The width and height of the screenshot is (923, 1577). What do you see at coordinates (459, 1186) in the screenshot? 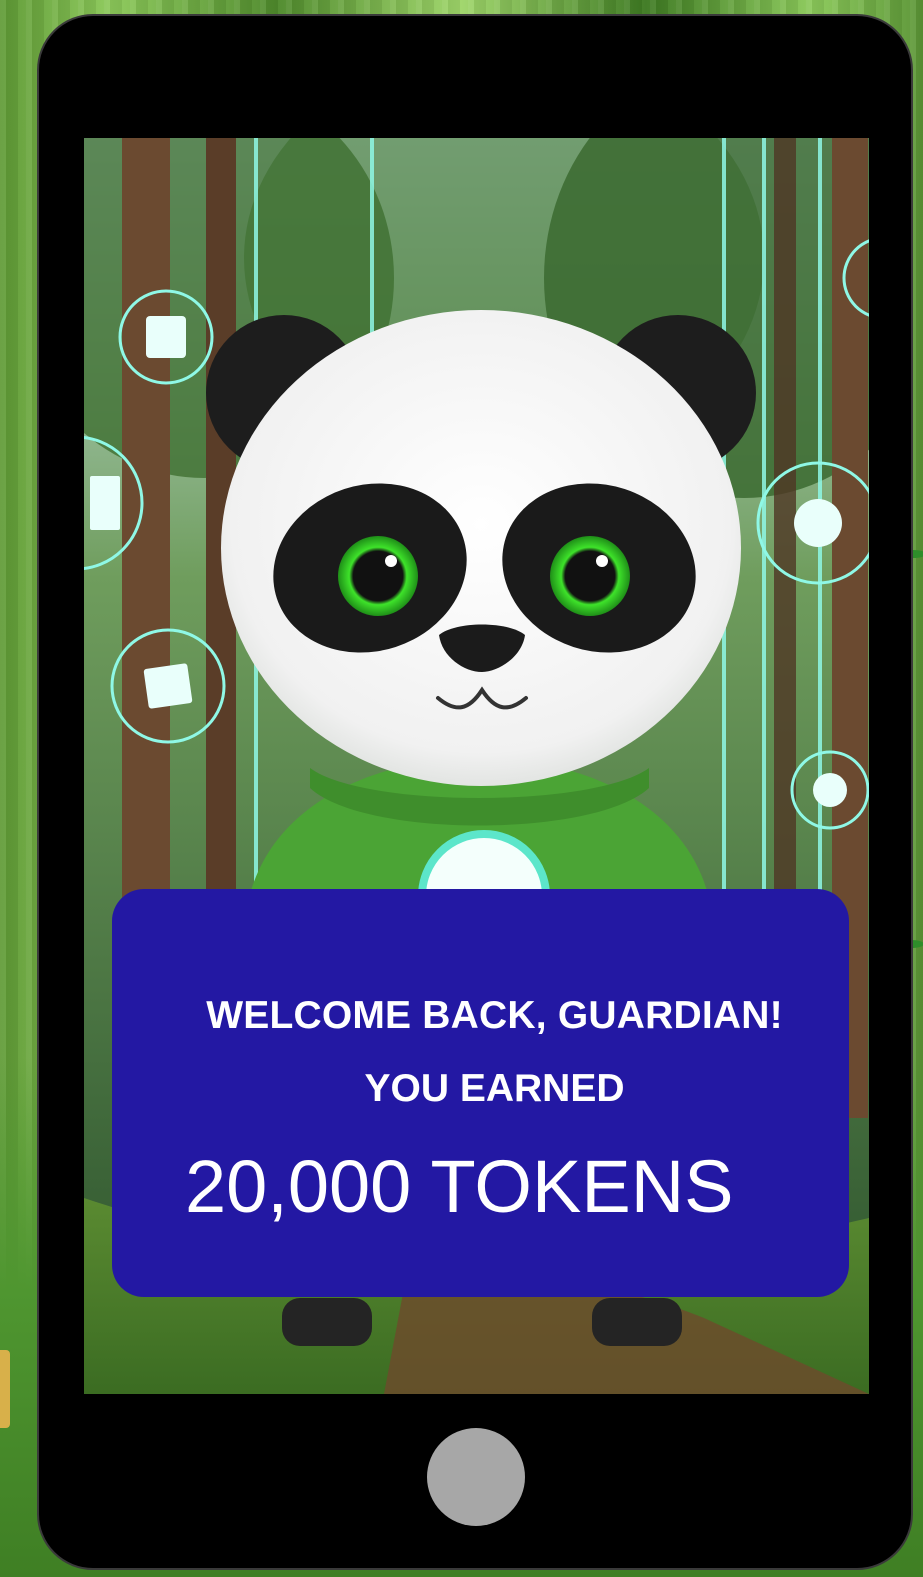
I see `token-amount: 20,000 TOKENS` at bounding box center [459, 1186].